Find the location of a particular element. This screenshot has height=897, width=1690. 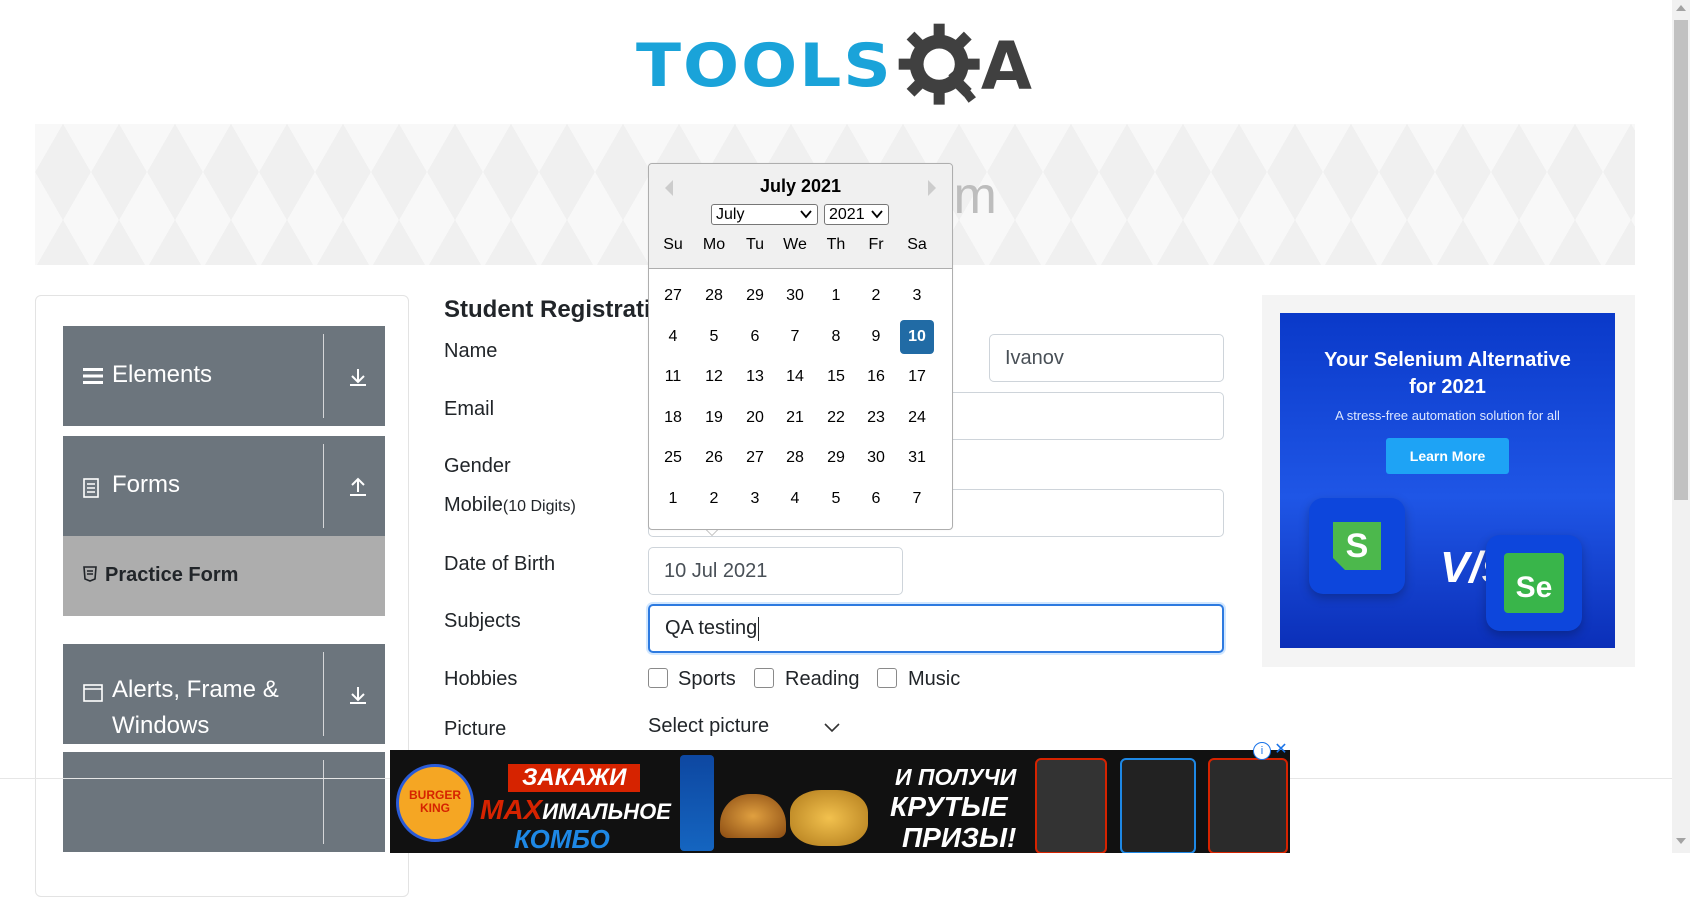

sidebar-item-practice-form: Practice Form is located at coordinates (224, 576).